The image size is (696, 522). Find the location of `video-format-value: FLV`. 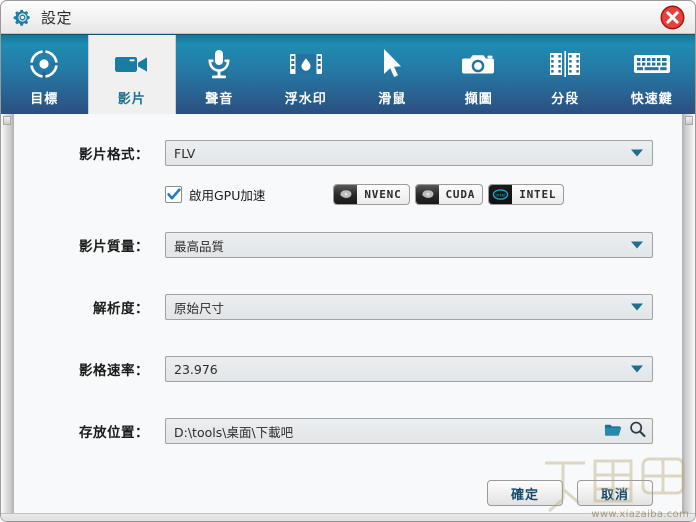

video-format-value: FLV is located at coordinates (185, 153).